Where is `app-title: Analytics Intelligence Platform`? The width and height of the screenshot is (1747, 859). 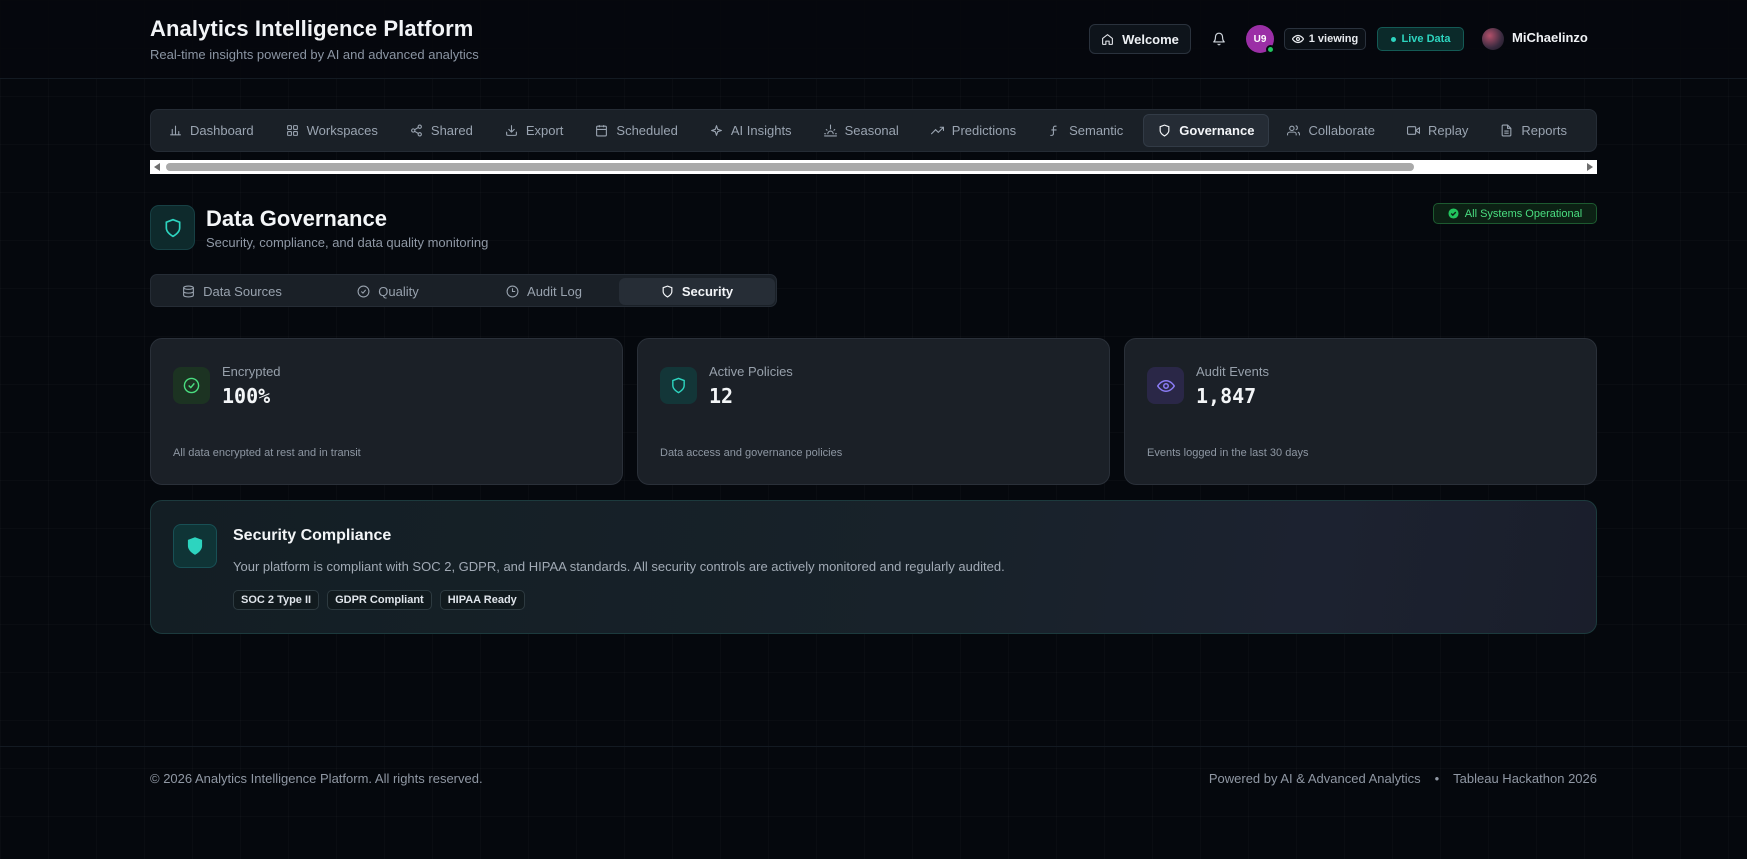
app-title: Analytics Intelligence Platform is located at coordinates (312, 28).